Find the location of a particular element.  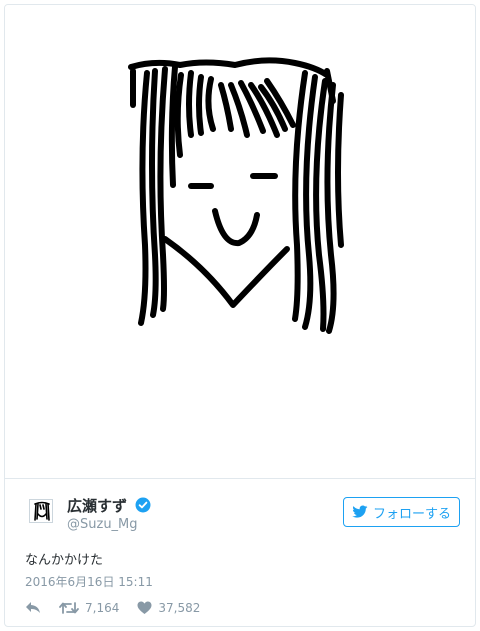

retweet-icon is located at coordinates (69, 608).